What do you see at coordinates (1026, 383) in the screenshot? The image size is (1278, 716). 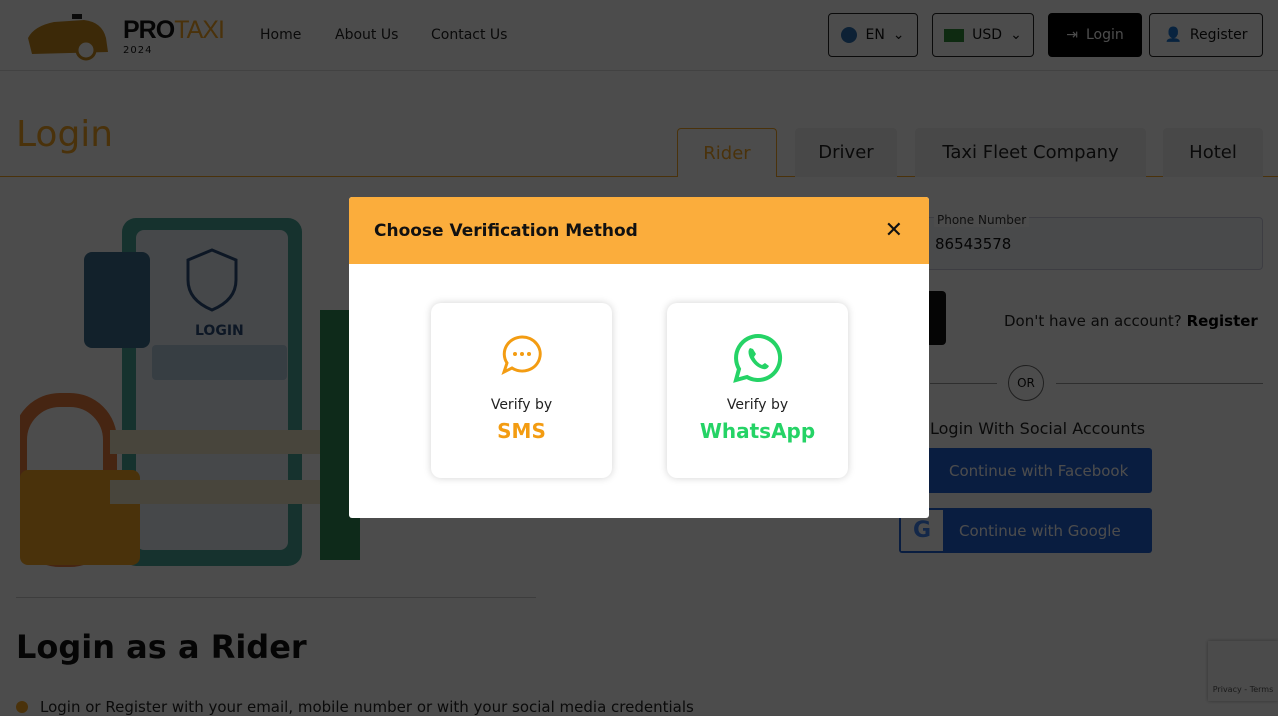 I see `or-separator: OR` at bounding box center [1026, 383].